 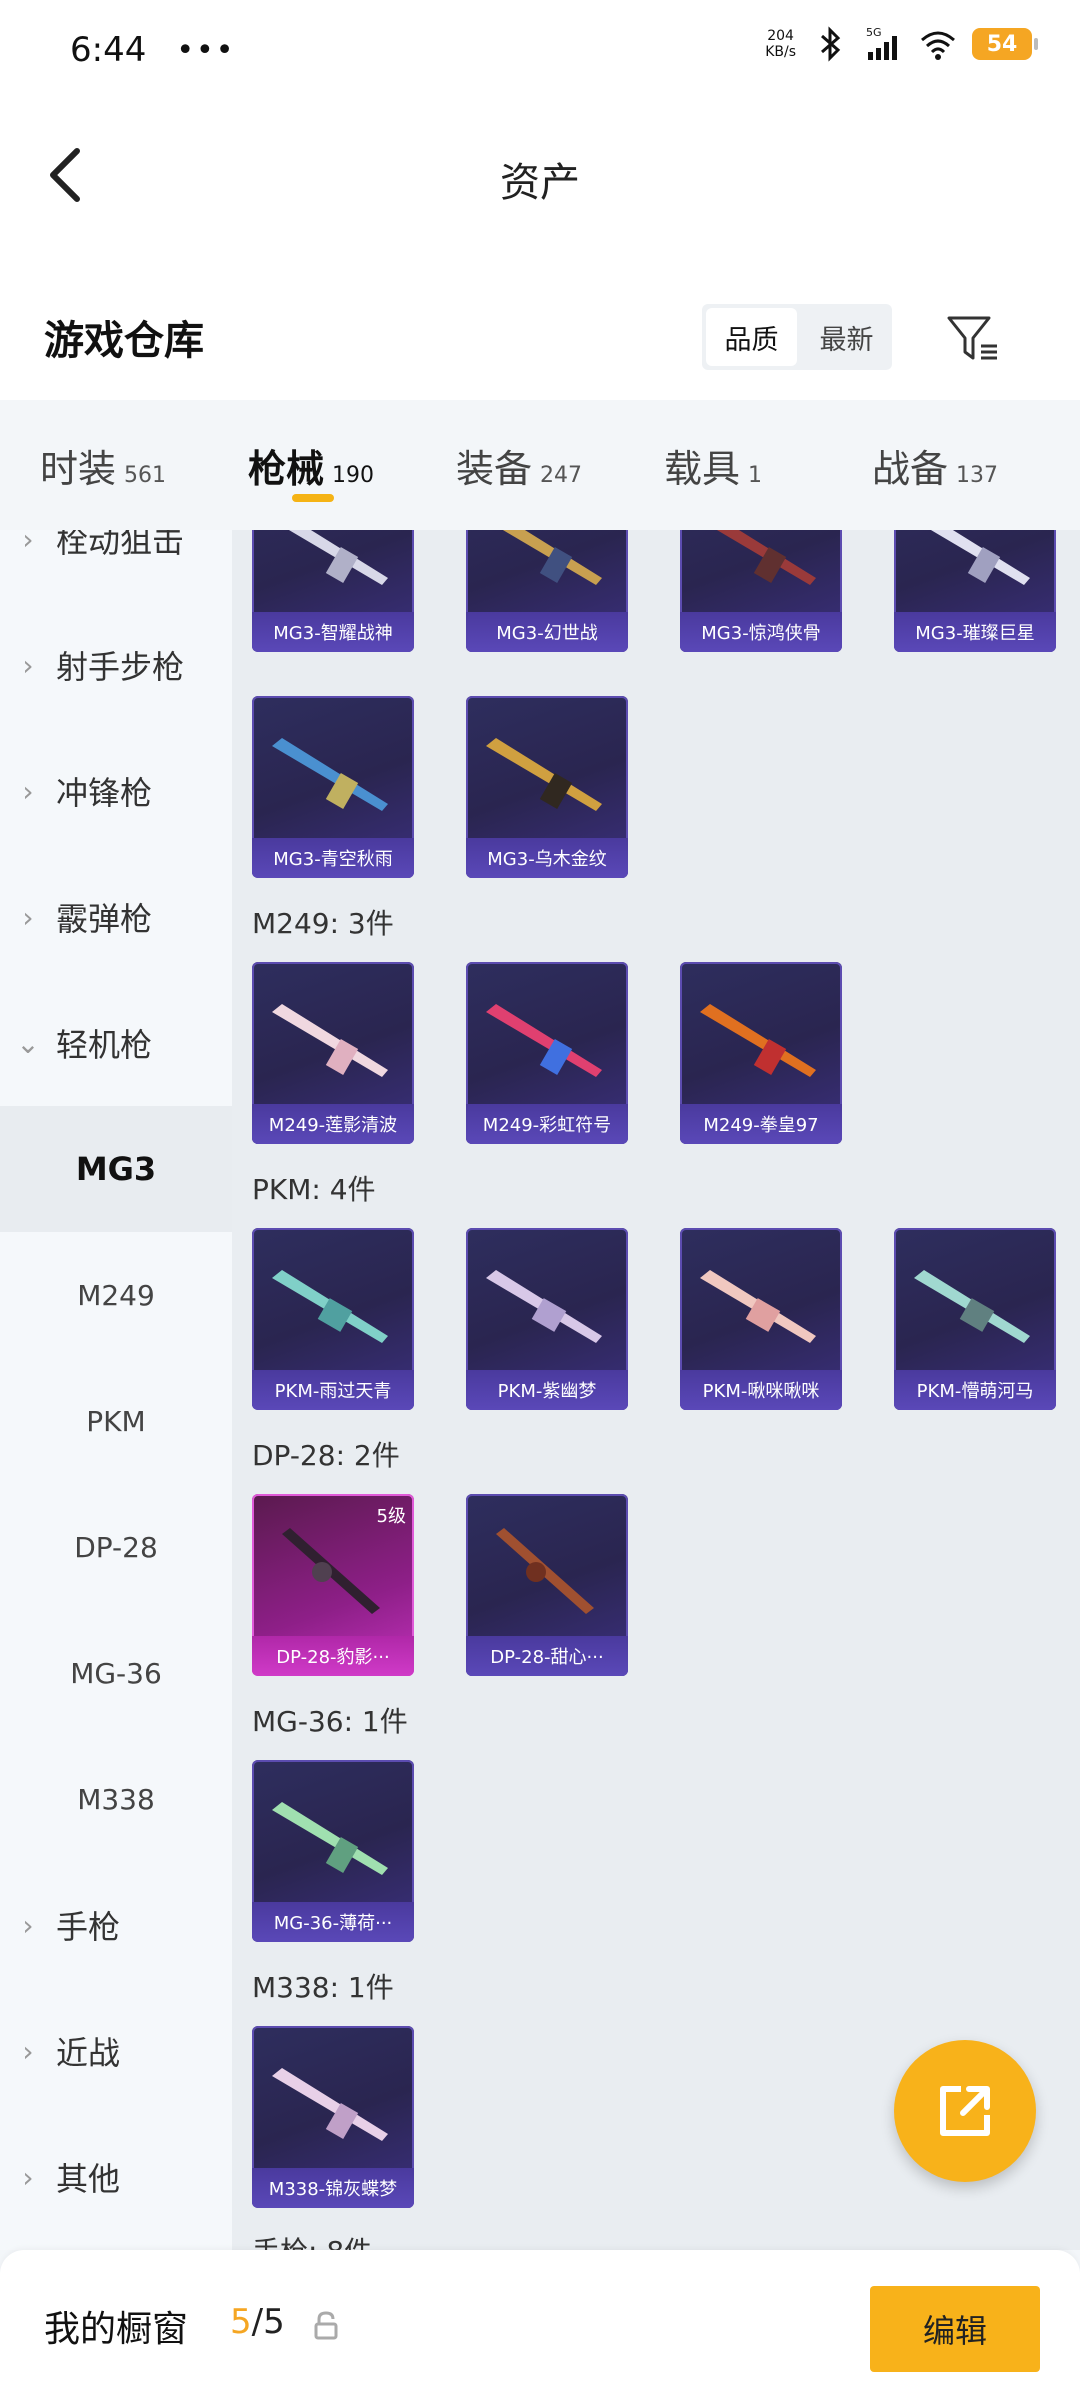 What do you see at coordinates (846, 337) in the screenshot?
I see `sort-newest-button: 最新` at bounding box center [846, 337].